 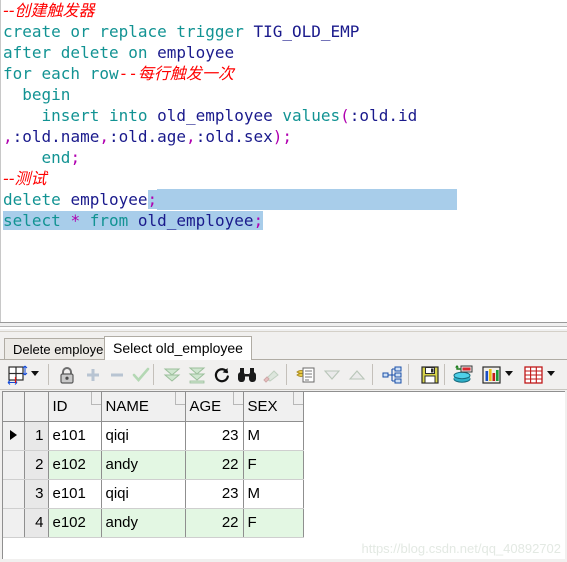 I want to click on header-col-name: NAME, so click(x=143, y=407).